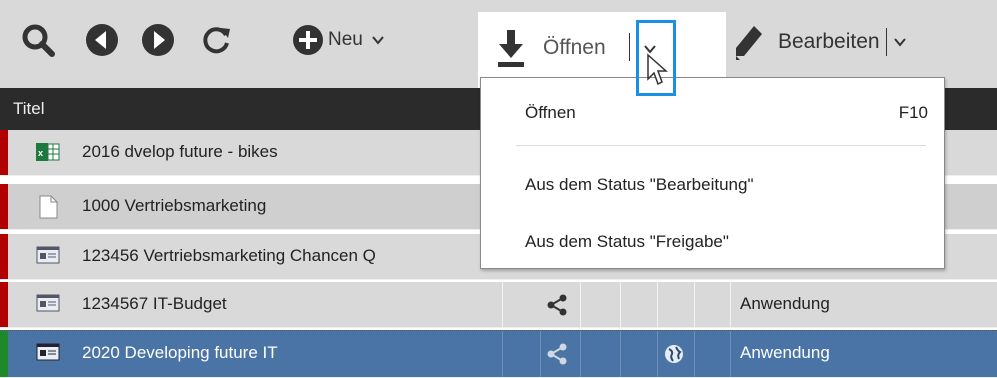 The width and height of the screenshot is (997, 378). Describe the element at coordinates (748, 42) in the screenshot. I see `pencil-icon` at that location.